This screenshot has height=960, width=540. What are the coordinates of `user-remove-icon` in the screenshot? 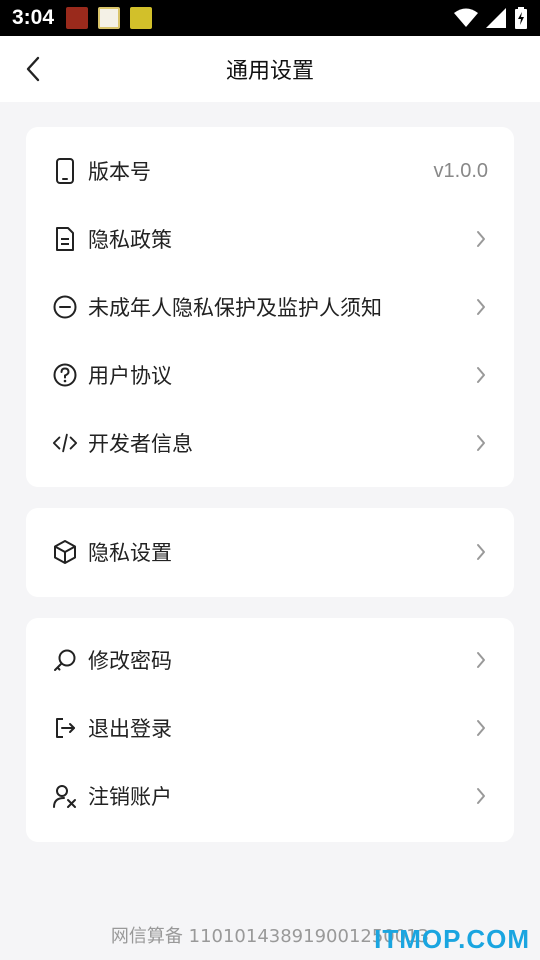 It's located at (65, 796).